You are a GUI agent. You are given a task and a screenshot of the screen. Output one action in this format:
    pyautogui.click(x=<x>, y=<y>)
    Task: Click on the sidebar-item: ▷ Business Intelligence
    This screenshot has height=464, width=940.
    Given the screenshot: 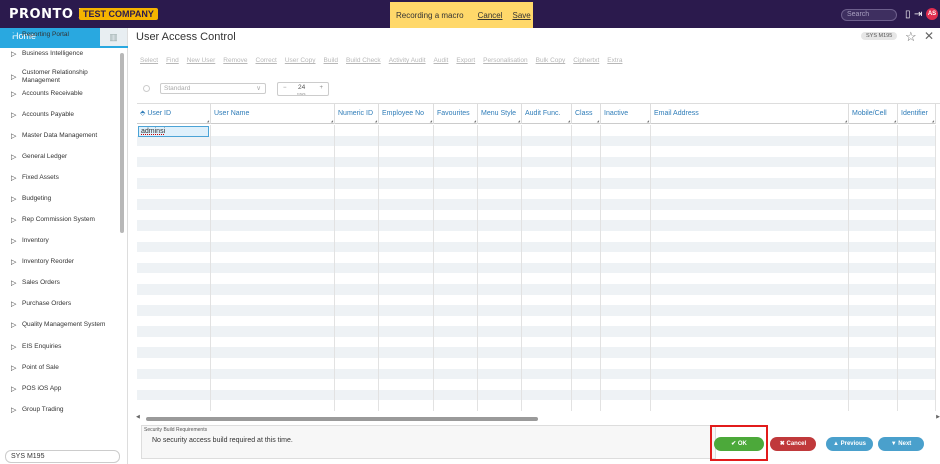 What is the action you would take?
    pyautogui.click(x=41, y=54)
    